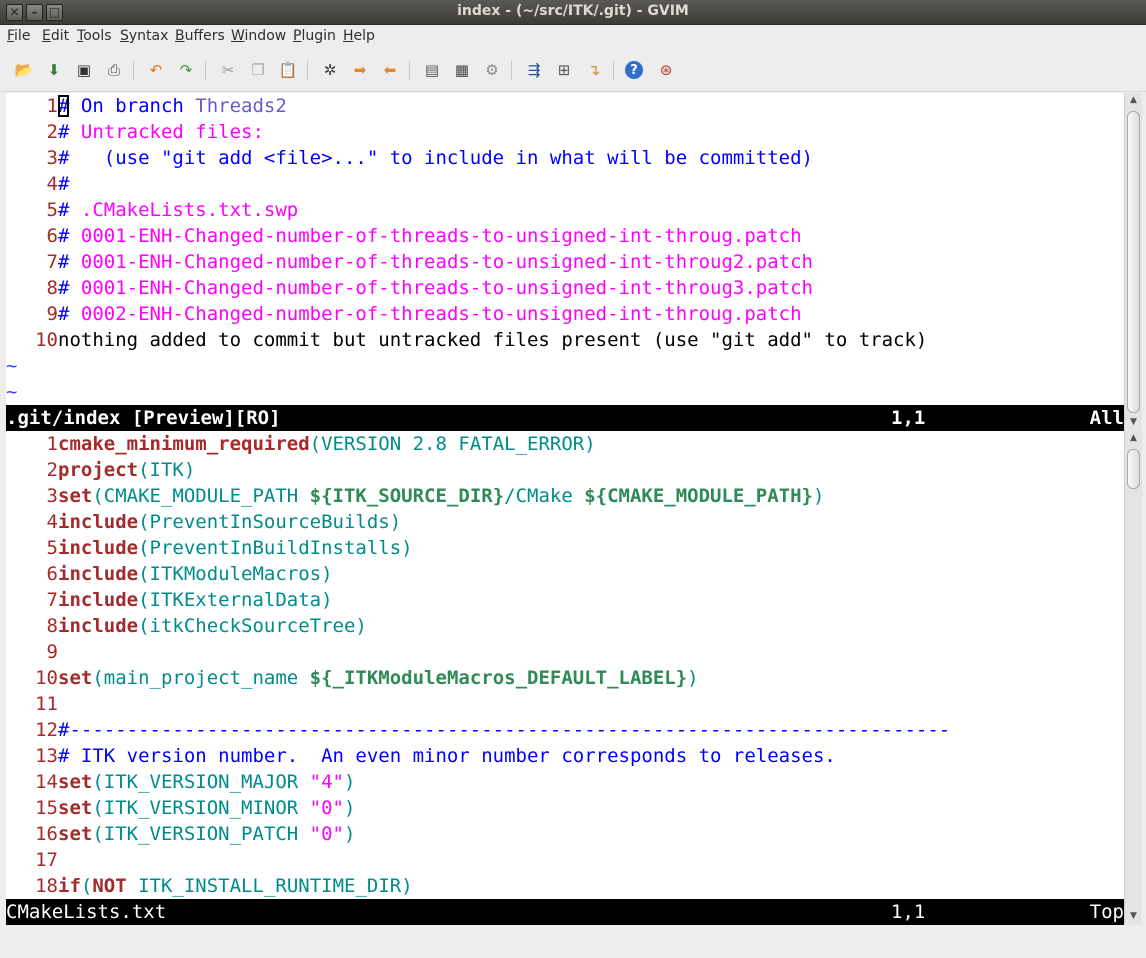  What do you see at coordinates (288, 70) in the screenshot?
I see `paste-icon: 📋` at bounding box center [288, 70].